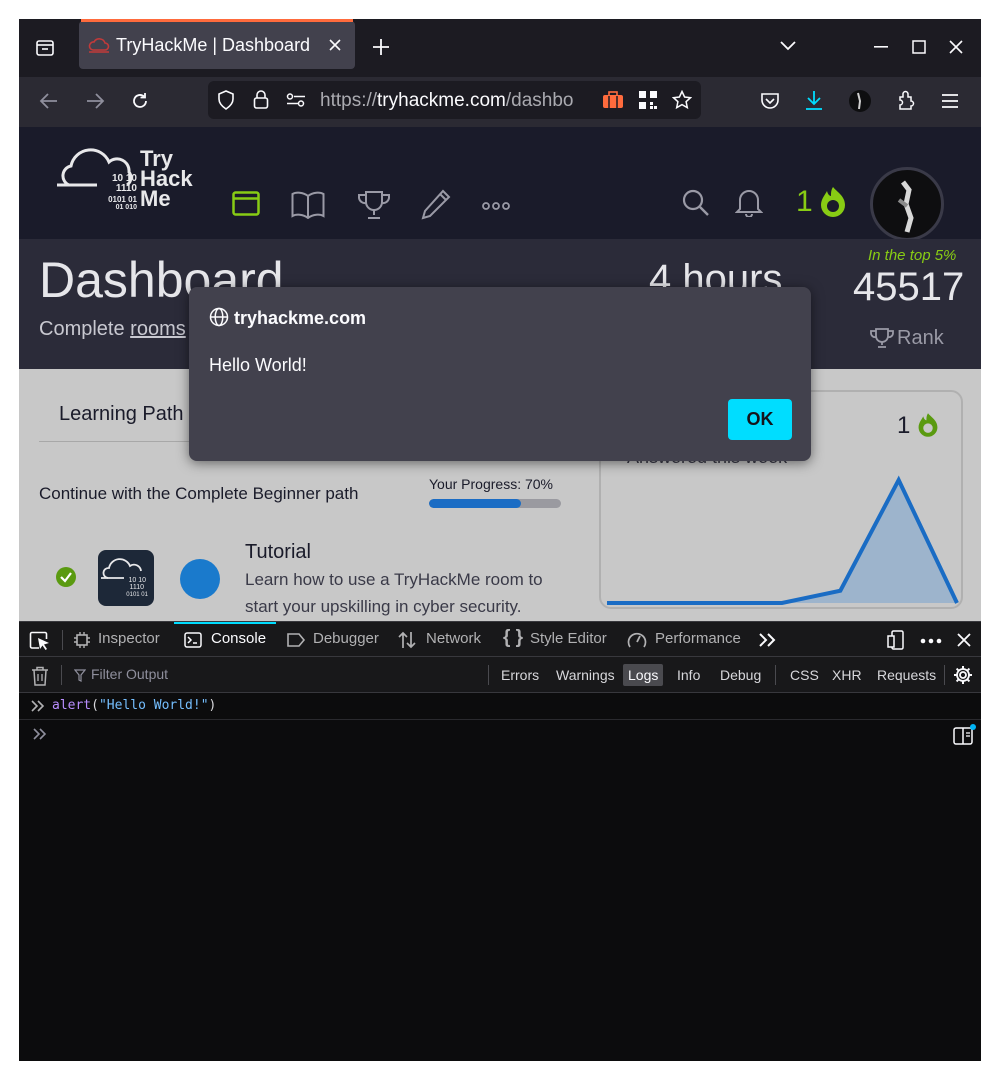  What do you see at coordinates (907, 204) in the screenshot?
I see `avatar` at bounding box center [907, 204].